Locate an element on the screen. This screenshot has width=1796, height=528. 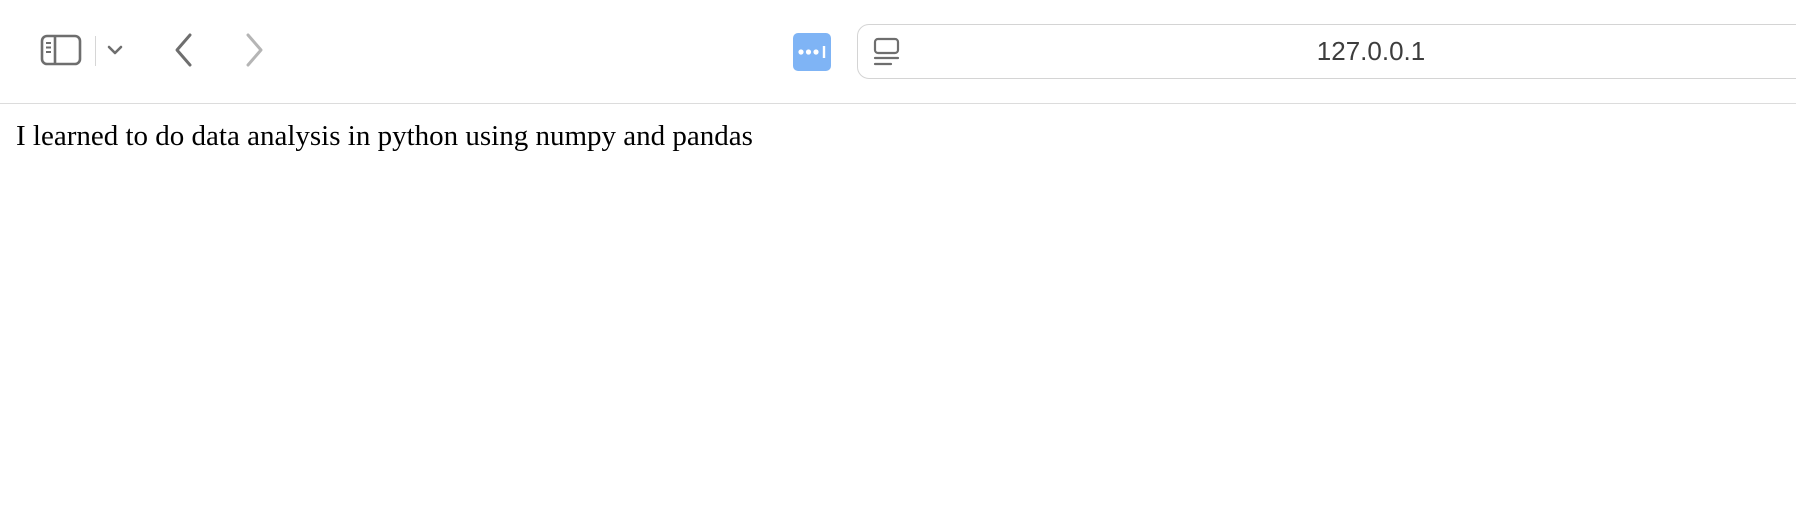
back-button is located at coordinates (184, 50).